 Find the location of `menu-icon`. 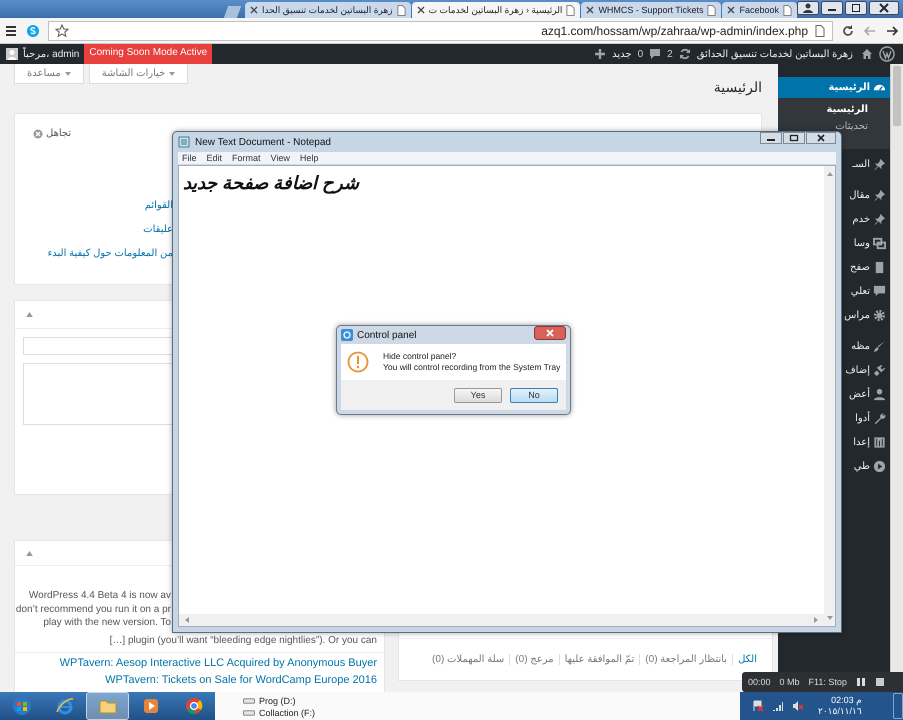

menu-icon is located at coordinates (11, 31).